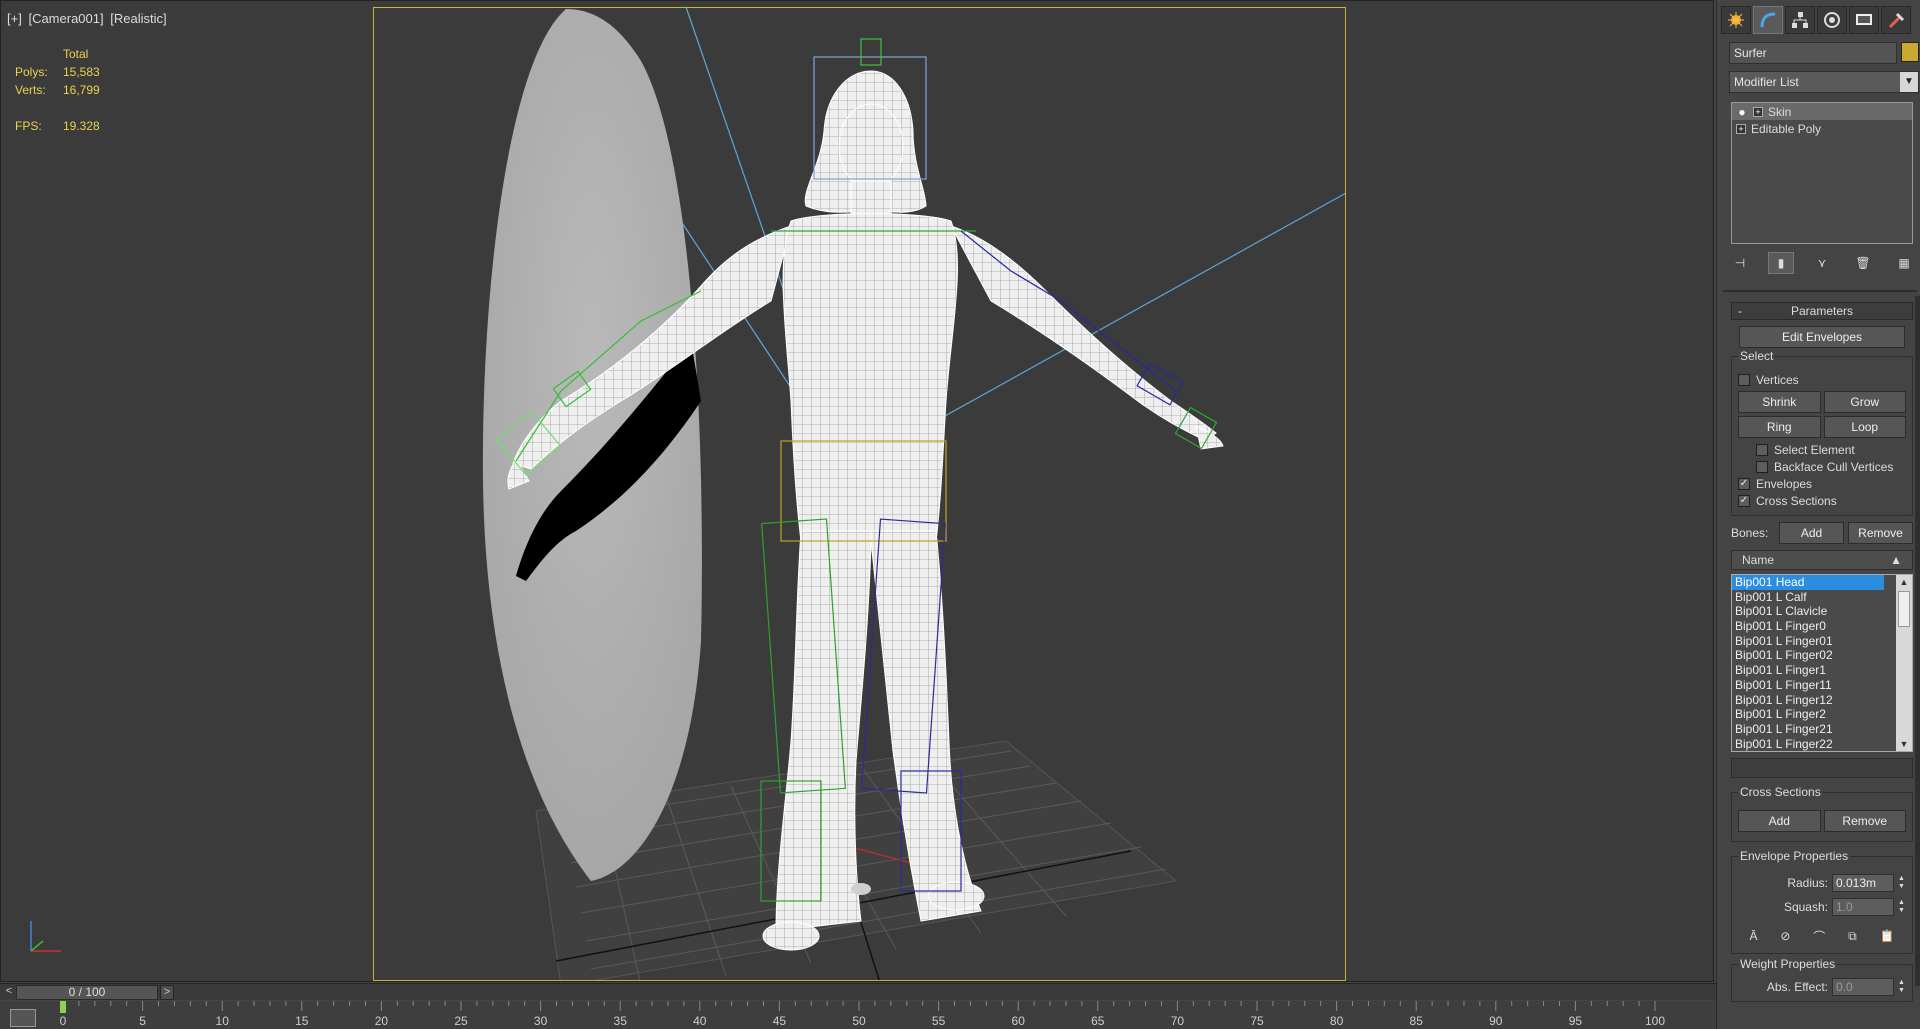  I want to click on bone-list-scrollbar: ▲ ▼, so click(1904, 663).